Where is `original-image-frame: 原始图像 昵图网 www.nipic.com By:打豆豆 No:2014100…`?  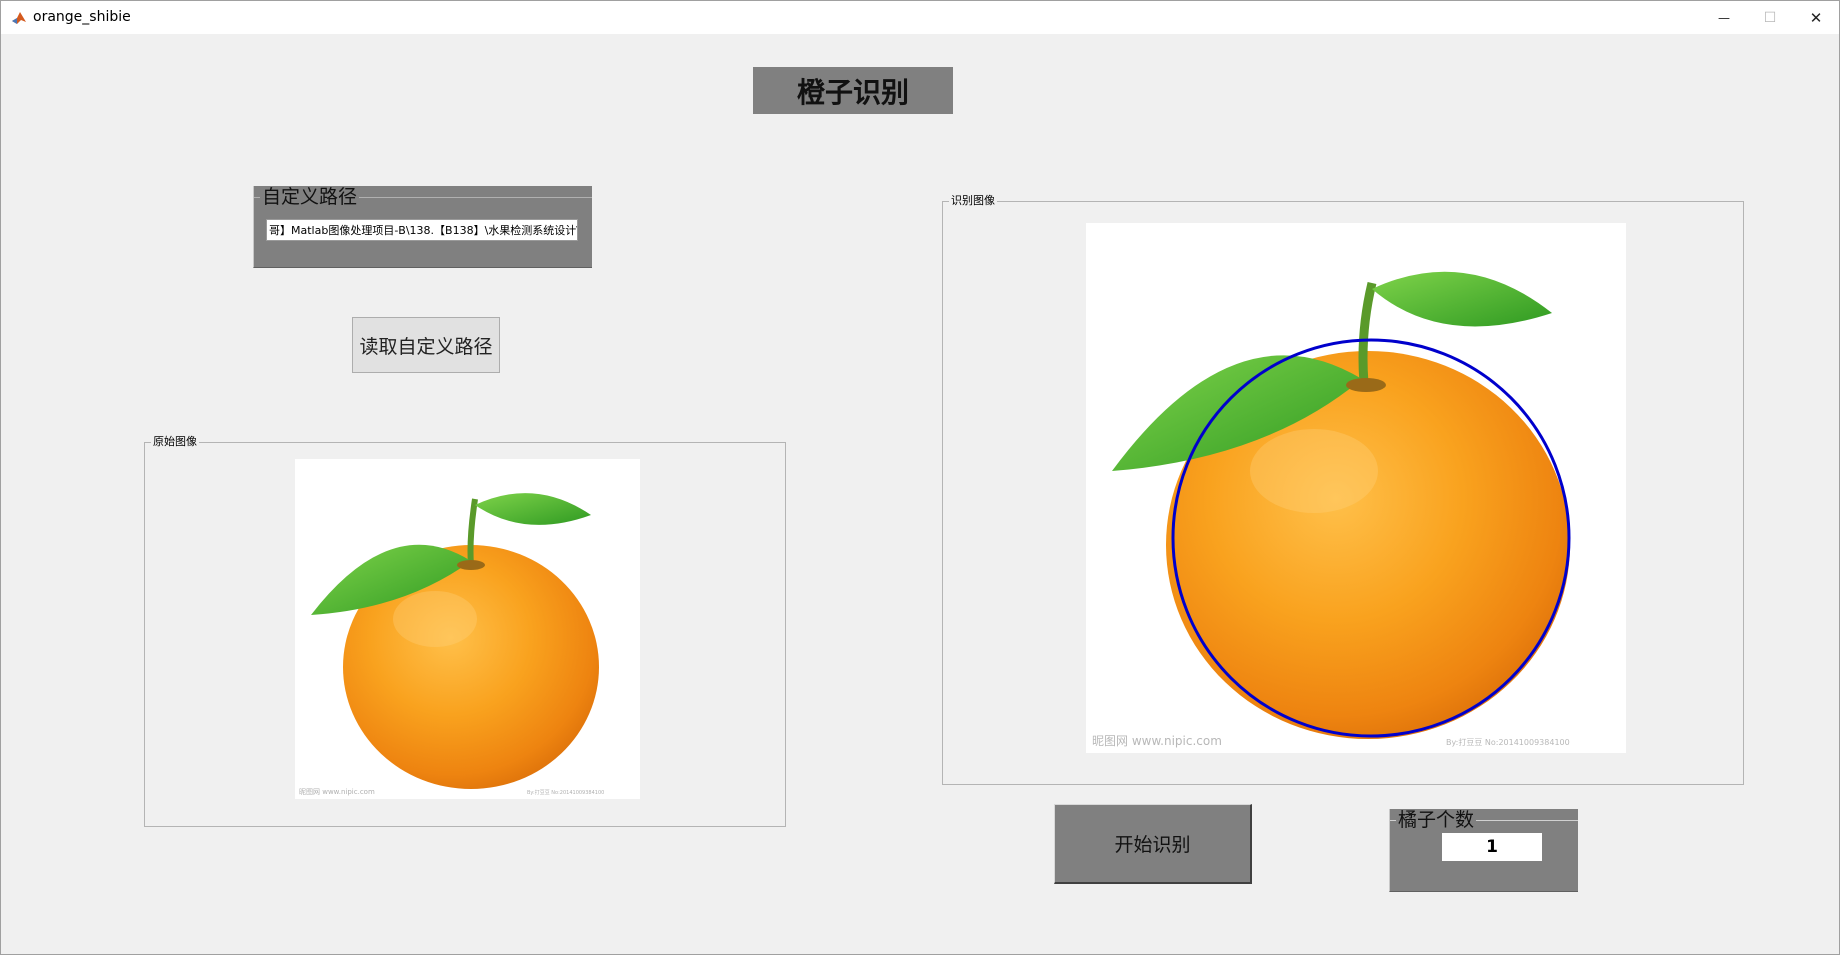
original-image-frame: 原始图像 昵图网 www.nipic.com By:打豆豆 No:2014100… is located at coordinates (465, 630).